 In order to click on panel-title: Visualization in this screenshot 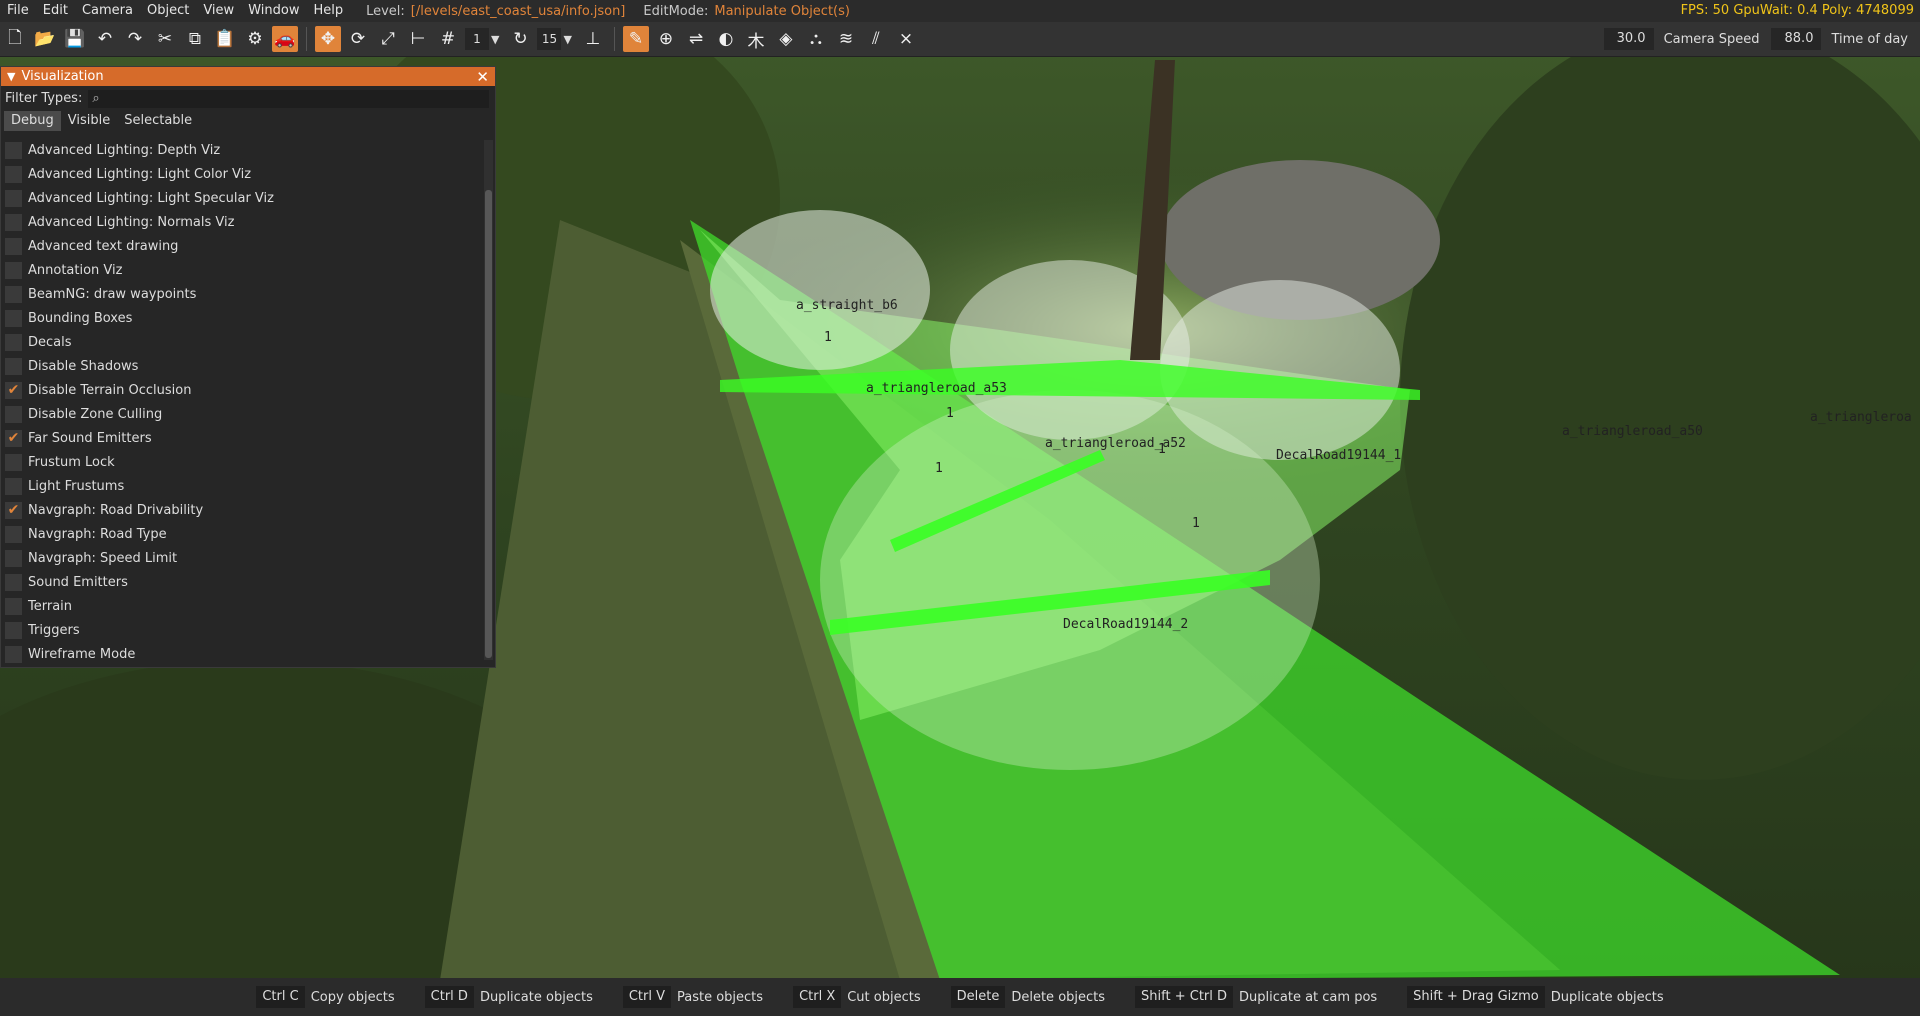, I will do `click(62, 76)`.